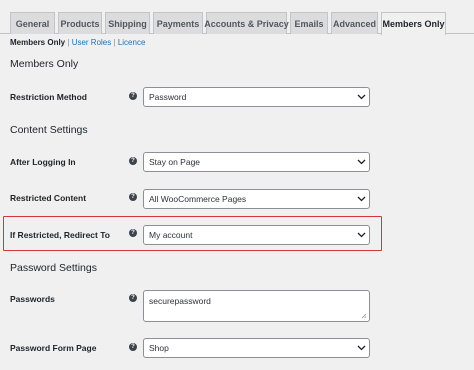 The image size is (474, 370). I want to click on subnav-link-user-roles: User Roles, so click(92, 42).